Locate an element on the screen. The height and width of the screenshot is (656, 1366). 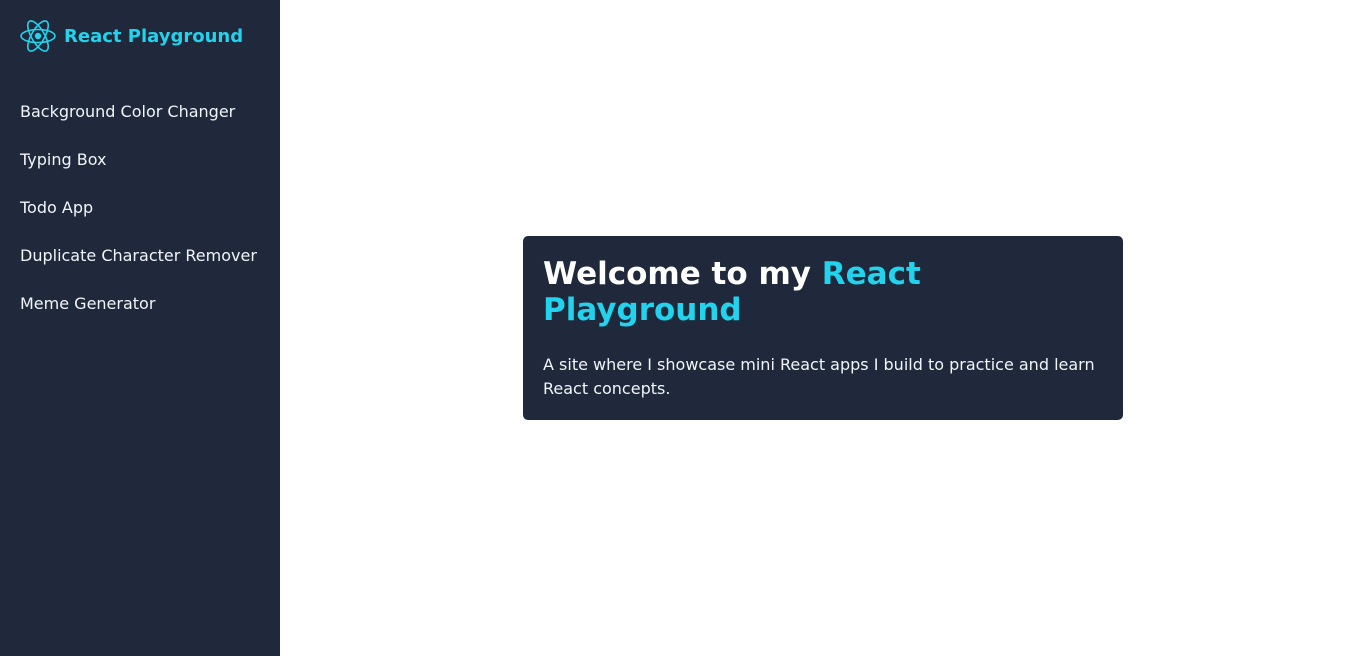
sidebar-item-todo-app: Todo App is located at coordinates (140, 208).